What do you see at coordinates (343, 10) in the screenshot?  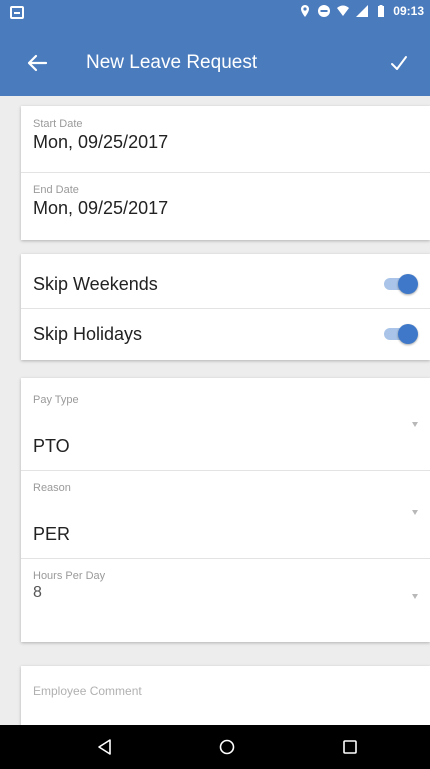 I see `wifi-icon` at bounding box center [343, 10].